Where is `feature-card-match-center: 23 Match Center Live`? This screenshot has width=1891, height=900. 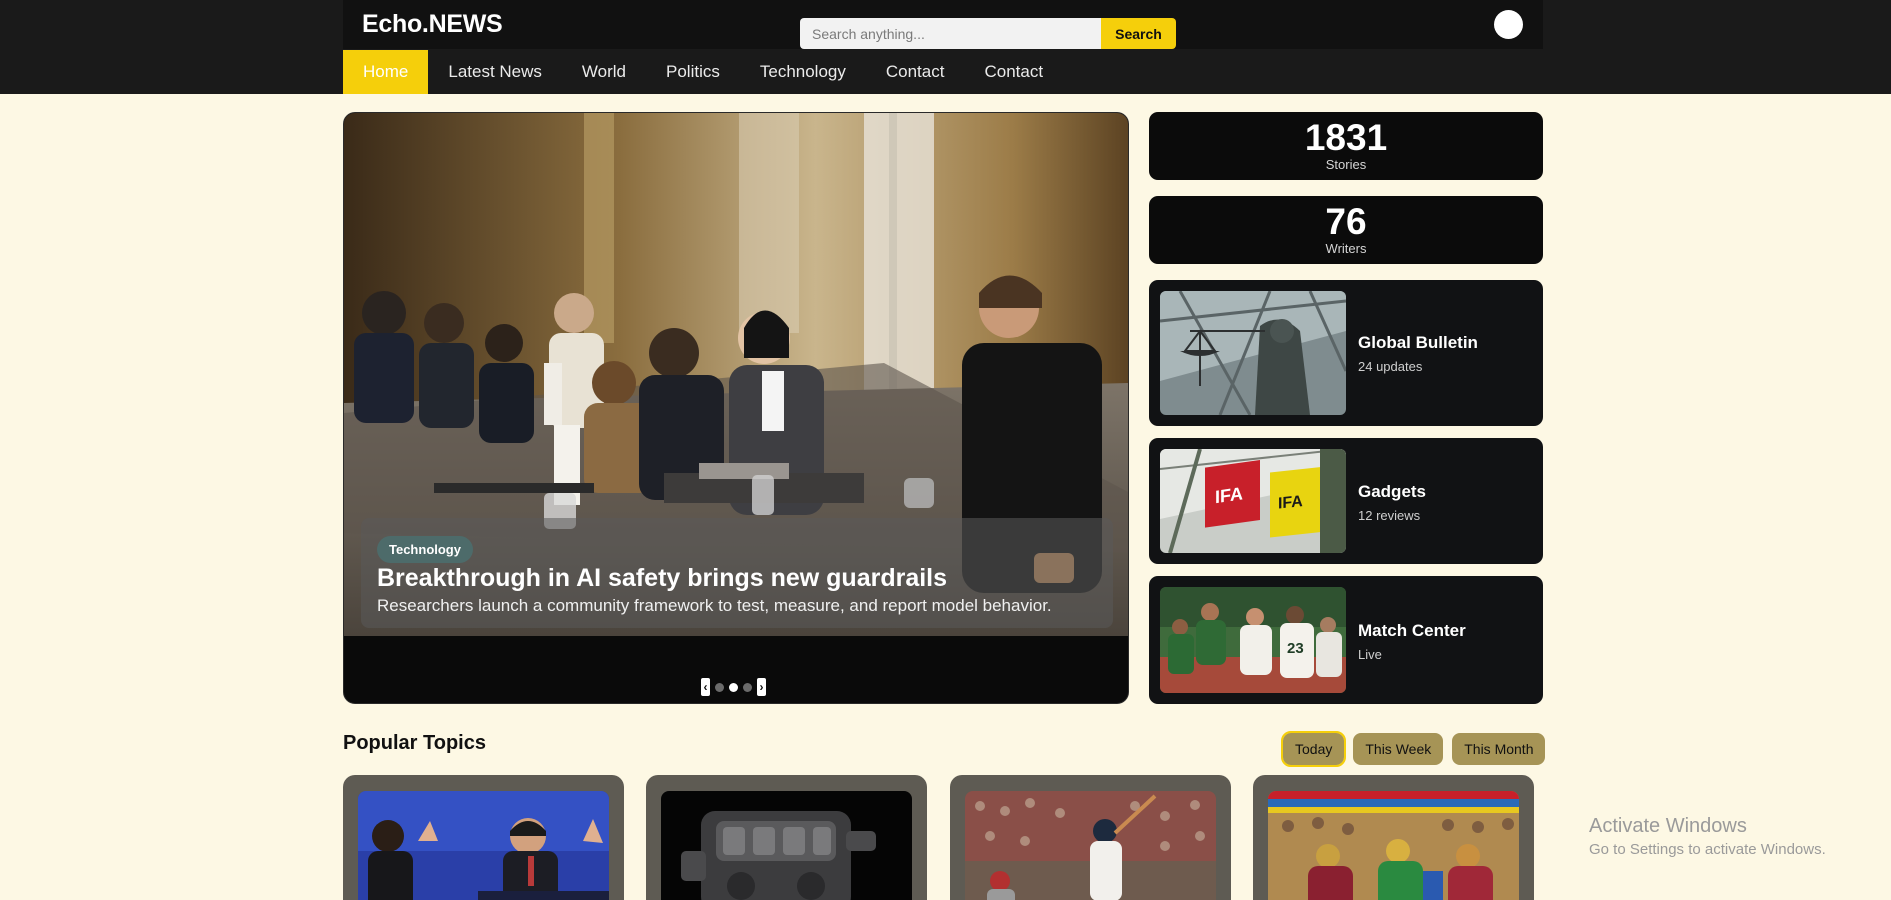 feature-card-match-center: 23 Match Center Live is located at coordinates (1346, 640).